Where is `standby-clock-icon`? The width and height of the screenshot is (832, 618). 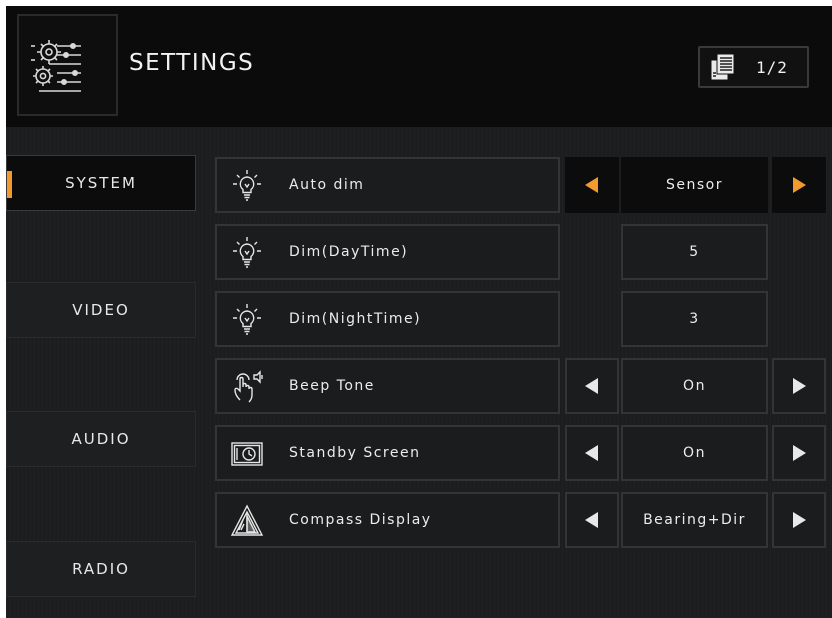
standby-clock-icon is located at coordinates (247, 454).